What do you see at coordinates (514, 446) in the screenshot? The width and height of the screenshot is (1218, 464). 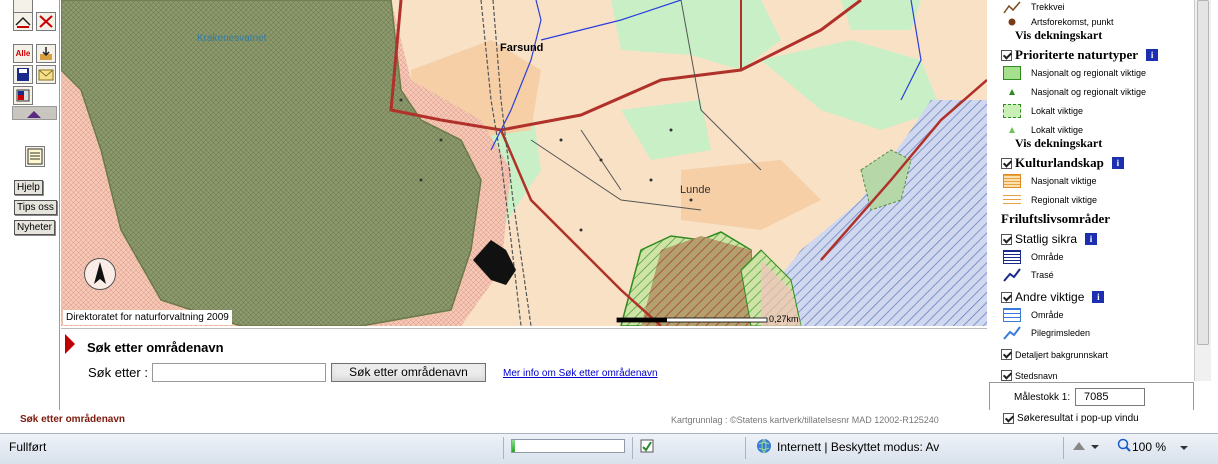 I see `progress-fill` at bounding box center [514, 446].